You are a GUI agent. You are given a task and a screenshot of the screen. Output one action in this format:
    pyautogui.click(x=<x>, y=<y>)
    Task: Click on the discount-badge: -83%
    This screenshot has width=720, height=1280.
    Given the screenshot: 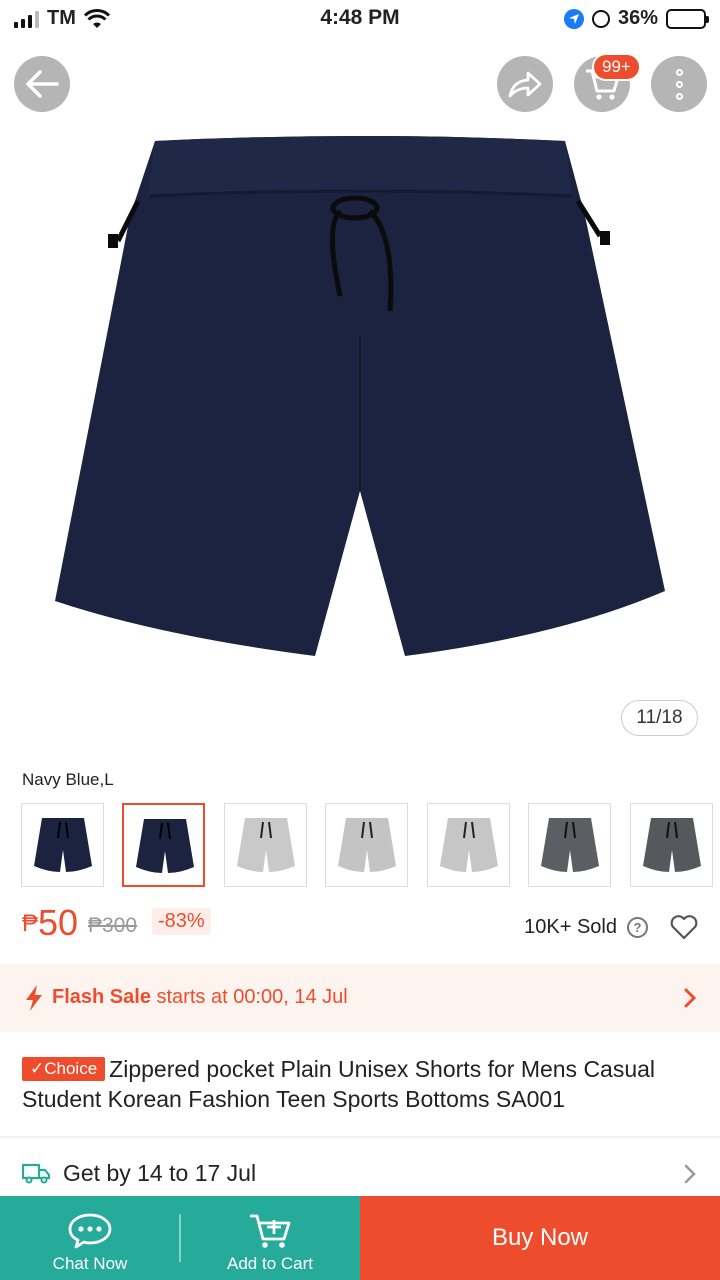 What is the action you would take?
    pyautogui.click(x=181, y=921)
    